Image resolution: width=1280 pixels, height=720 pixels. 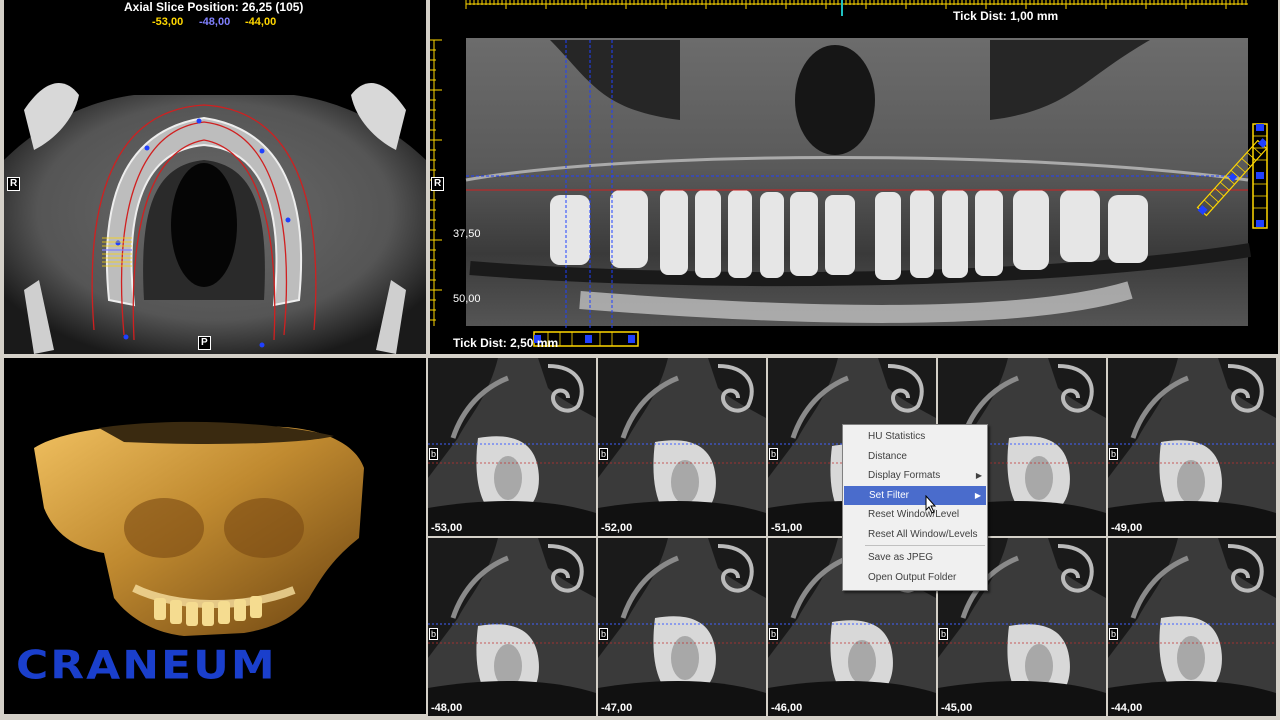 What do you see at coordinates (915, 515) in the screenshot?
I see `menu-item-reset-window-level: Reset Window/Level` at bounding box center [915, 515].